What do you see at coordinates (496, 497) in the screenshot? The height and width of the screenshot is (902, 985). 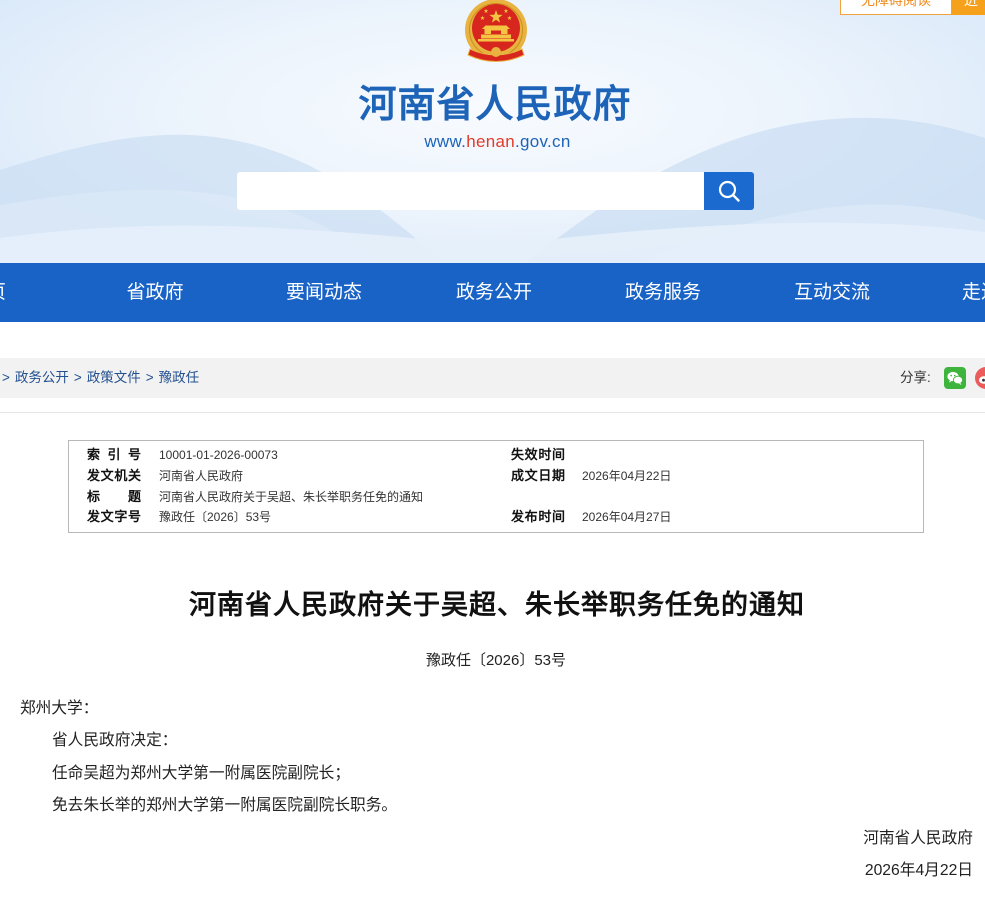 I see `metadata-row-title: 标 题 河南省人民政府关于吴超、朱长举职务任免的通知` at bounding box center [496, 497].